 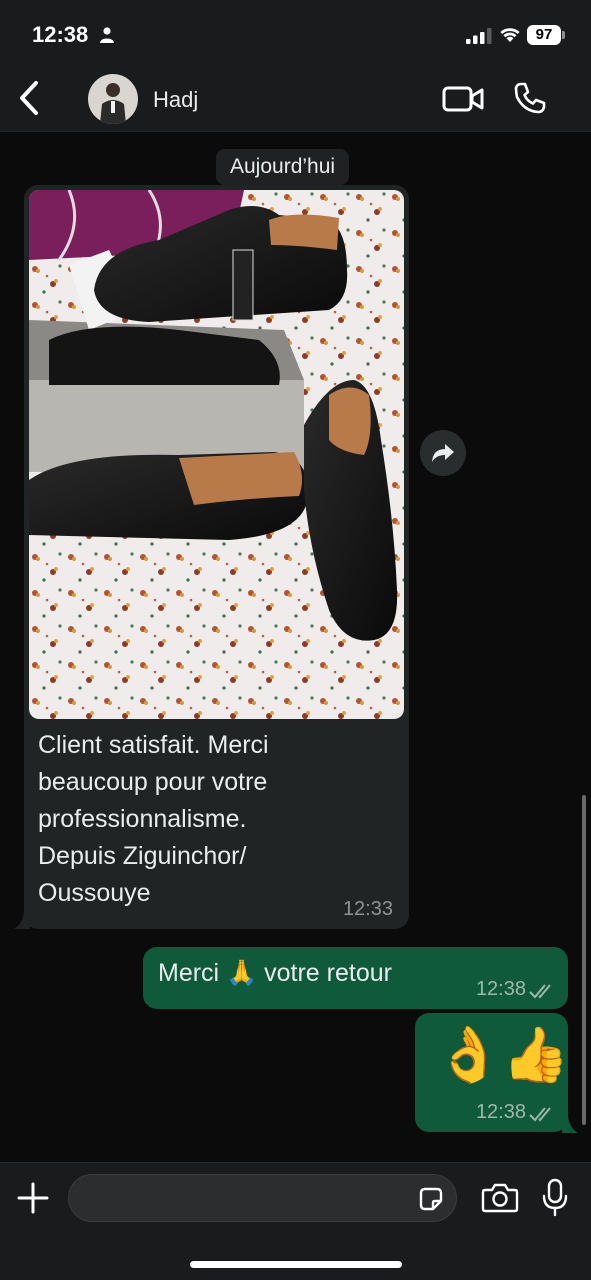 What do you see at coordinates (510, 35) in the screenshot?
I see `wifi-icon` at bounding box center [510, 35].